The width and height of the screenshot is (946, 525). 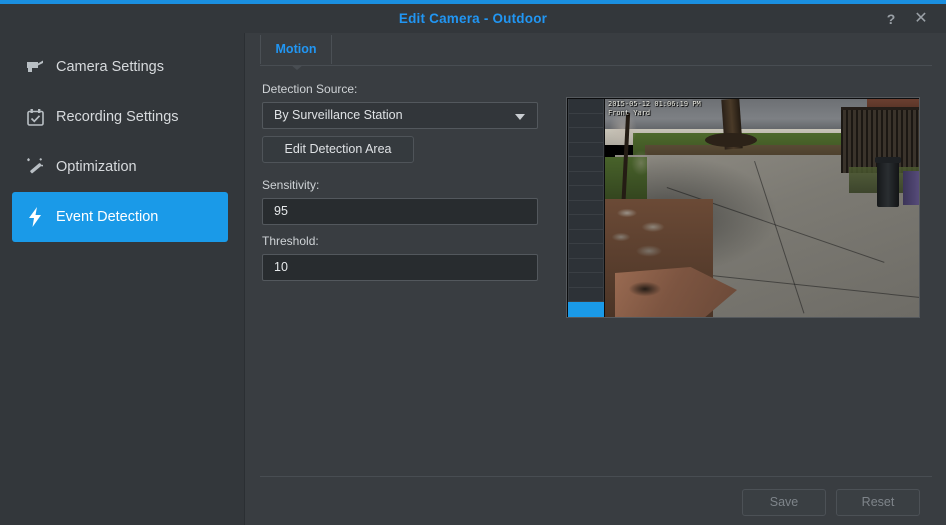 I want to click on sensitivity-input: 95, so click(x=400, y=211).